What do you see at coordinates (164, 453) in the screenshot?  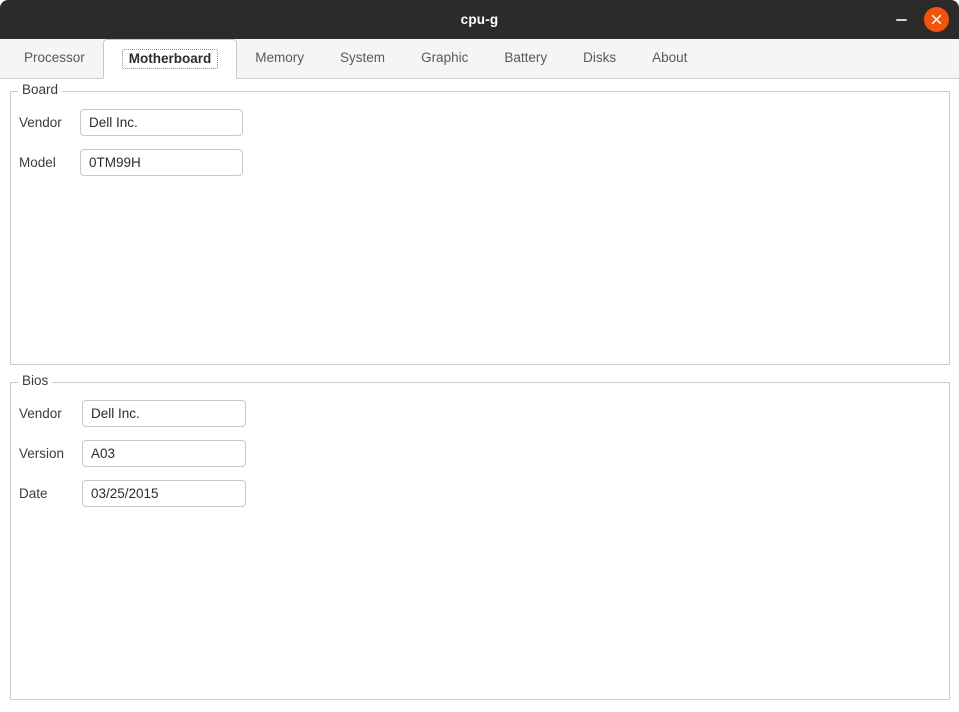 I see `bios-version-input` at bounding box center [164, 453].